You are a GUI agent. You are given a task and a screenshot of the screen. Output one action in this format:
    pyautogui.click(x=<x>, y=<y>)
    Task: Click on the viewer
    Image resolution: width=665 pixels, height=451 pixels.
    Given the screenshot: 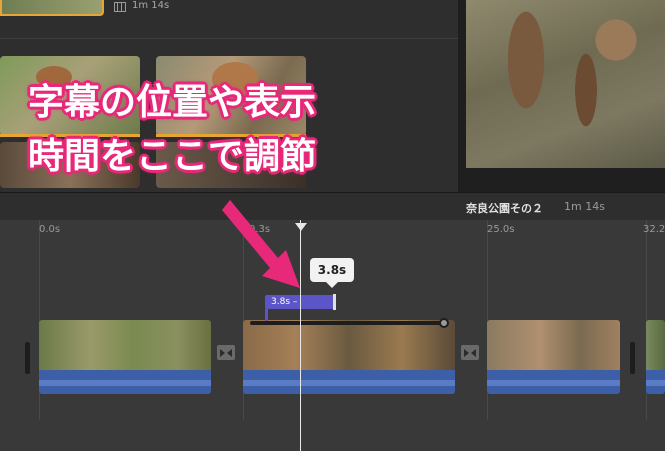 What is the action you would take?
    pyautogui.click(x=561, y=96)
    